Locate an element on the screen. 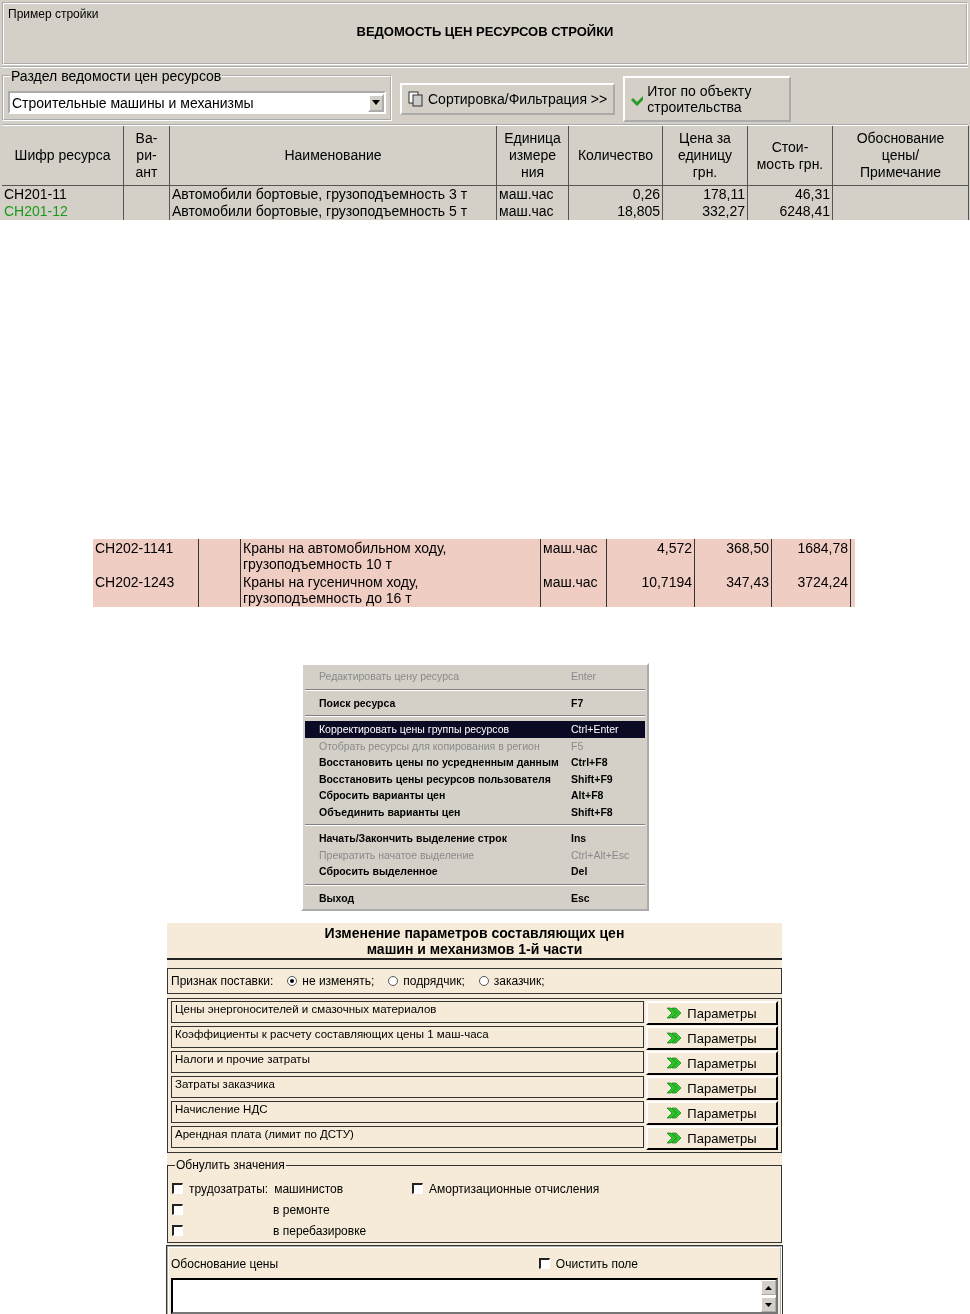 This screenshot has width=970, height=1314. radio-label: подрядчик; is located at coordinates (434, 981).